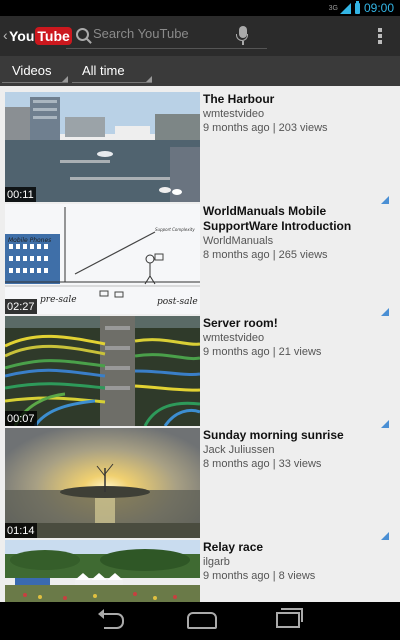  Describe the element at coordinates (103, 70) in the screenshot. I see `time-dropdown-label: All time` at that location.